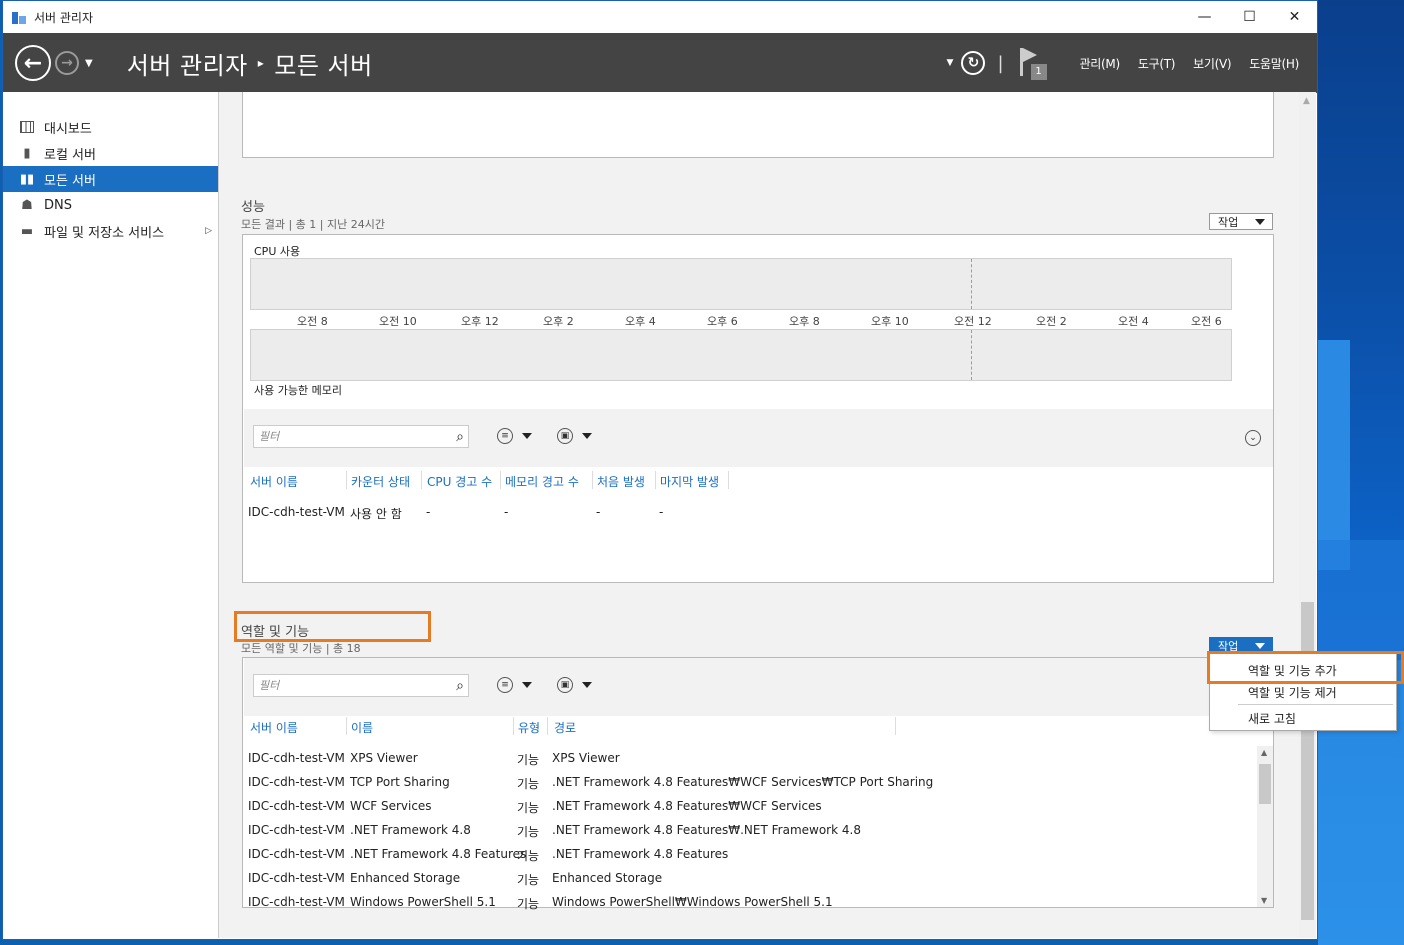 The height and width of the screenshot is (945, 1404). I want to click on desktop-background, so click(1361, 472).